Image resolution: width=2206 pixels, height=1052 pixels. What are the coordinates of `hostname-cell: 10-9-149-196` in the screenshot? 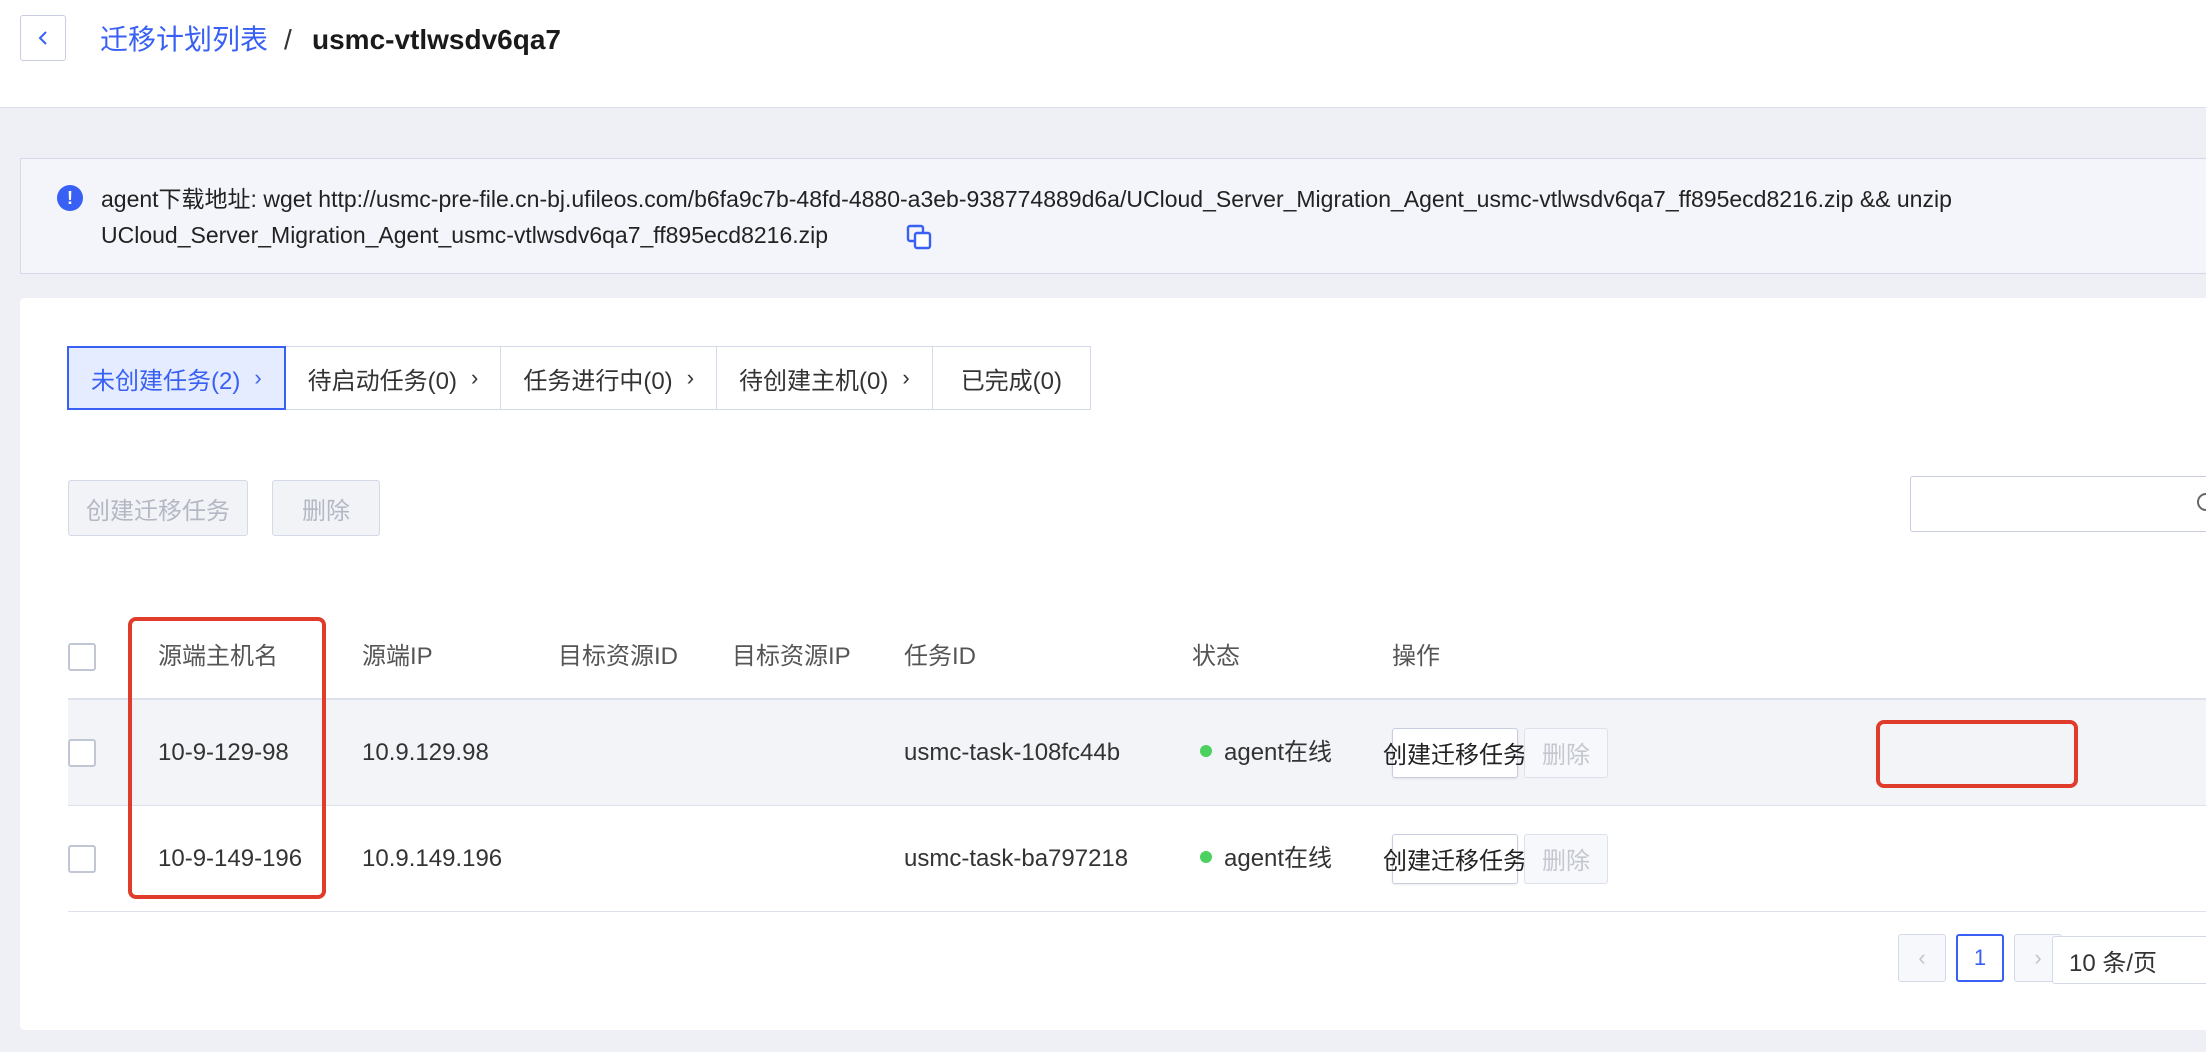 It's located at (230, 858).